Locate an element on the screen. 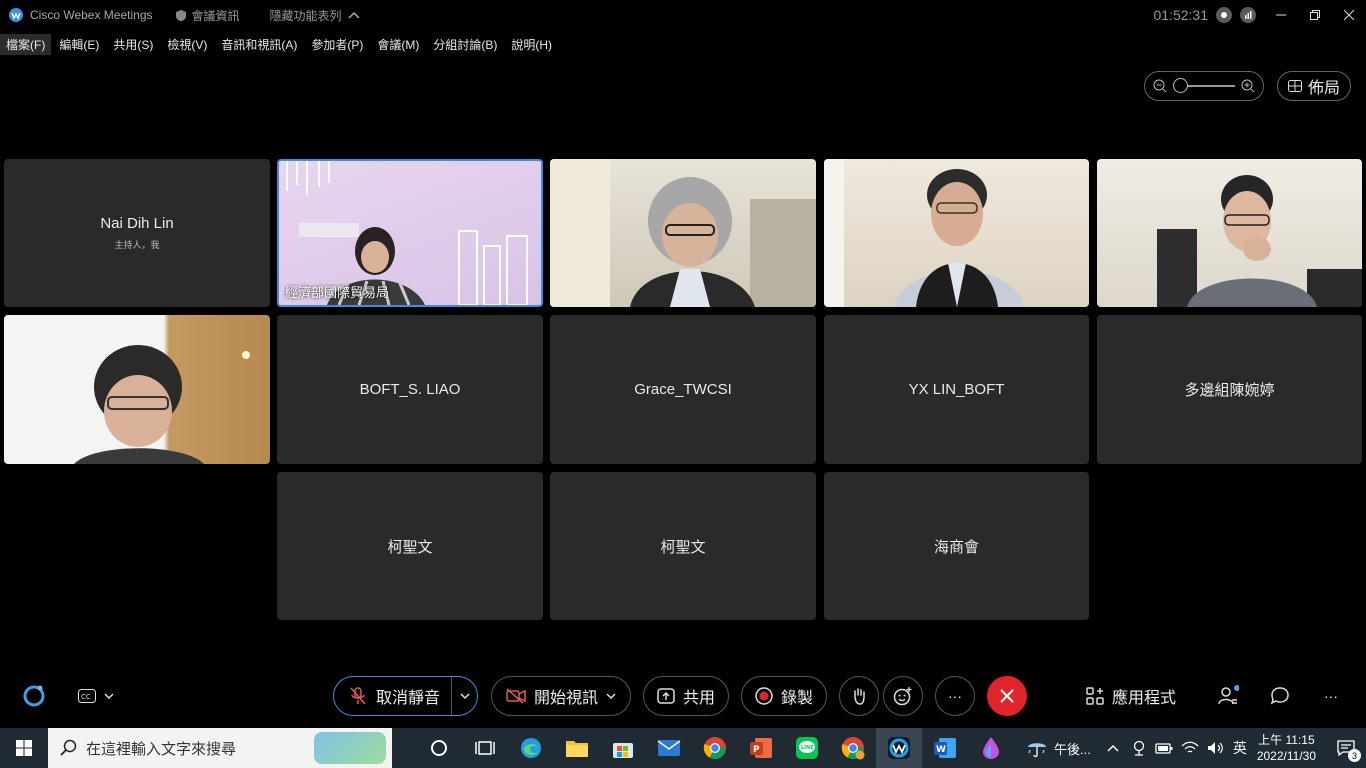 This screenshot has width=1366, height=768. menu-breakout: 分組討論(B) is located at coordinates (465, 44).